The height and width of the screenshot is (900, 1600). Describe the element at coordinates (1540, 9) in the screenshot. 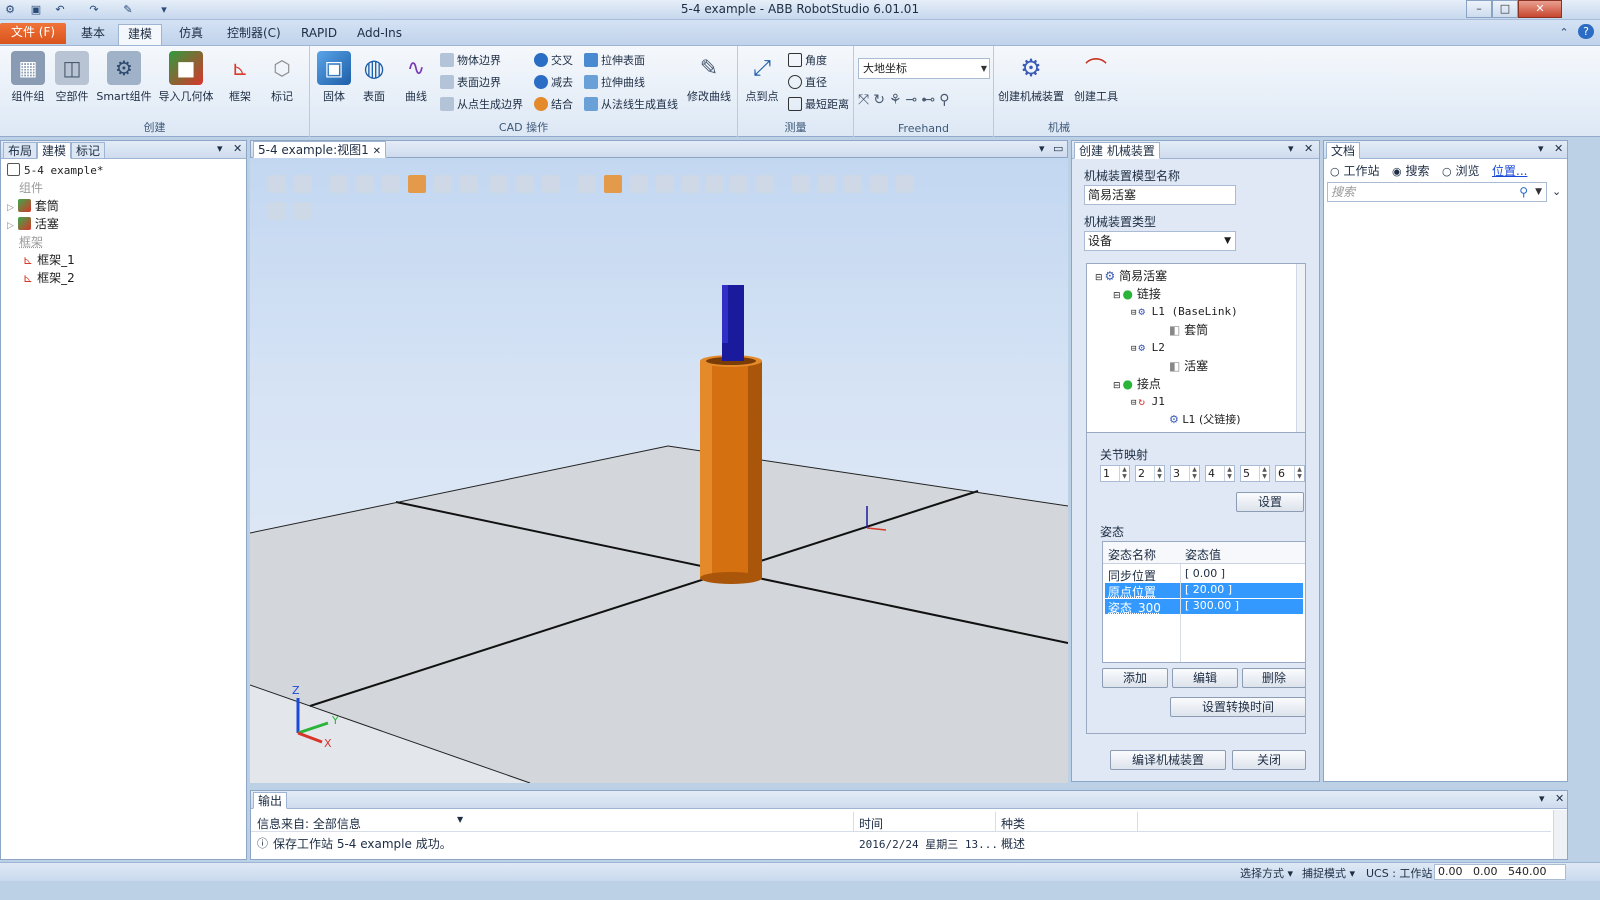

I see `close-window-button: ✕` at that location.